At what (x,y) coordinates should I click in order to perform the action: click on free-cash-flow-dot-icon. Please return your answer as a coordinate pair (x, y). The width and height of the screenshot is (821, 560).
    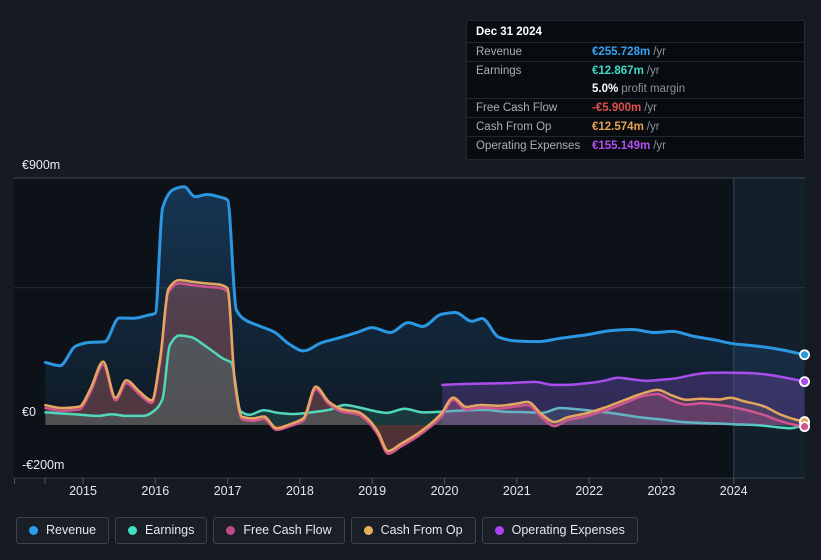
    Looking at the image, I should click on (231, 530).